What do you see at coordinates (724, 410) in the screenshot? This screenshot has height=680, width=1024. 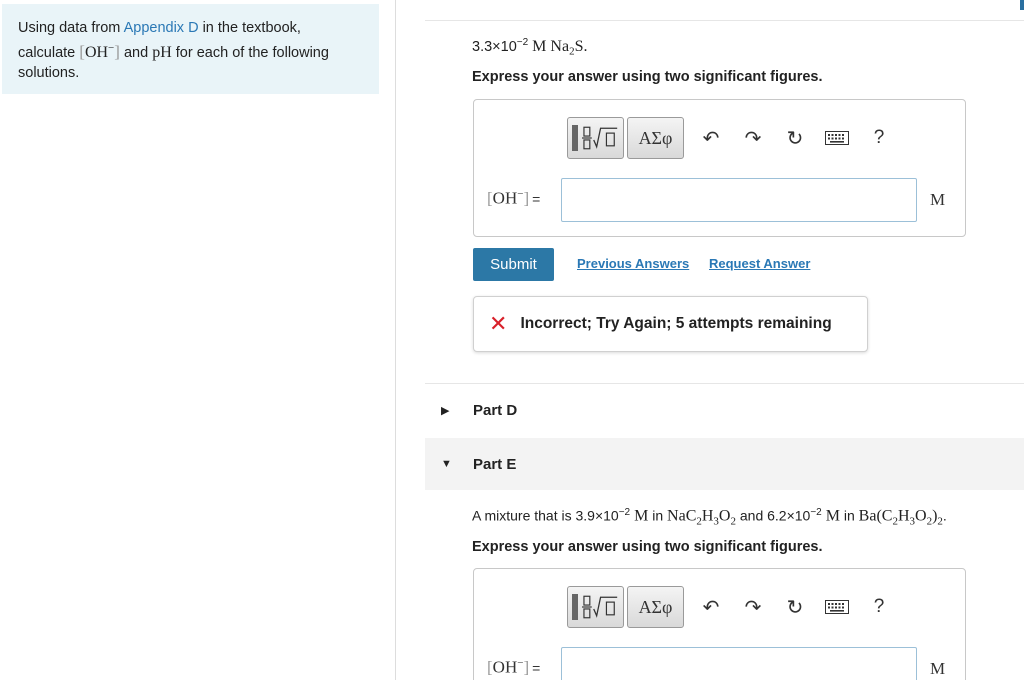 I see `part-d-header: ▶ Part D` at bounding box center [724, 410].